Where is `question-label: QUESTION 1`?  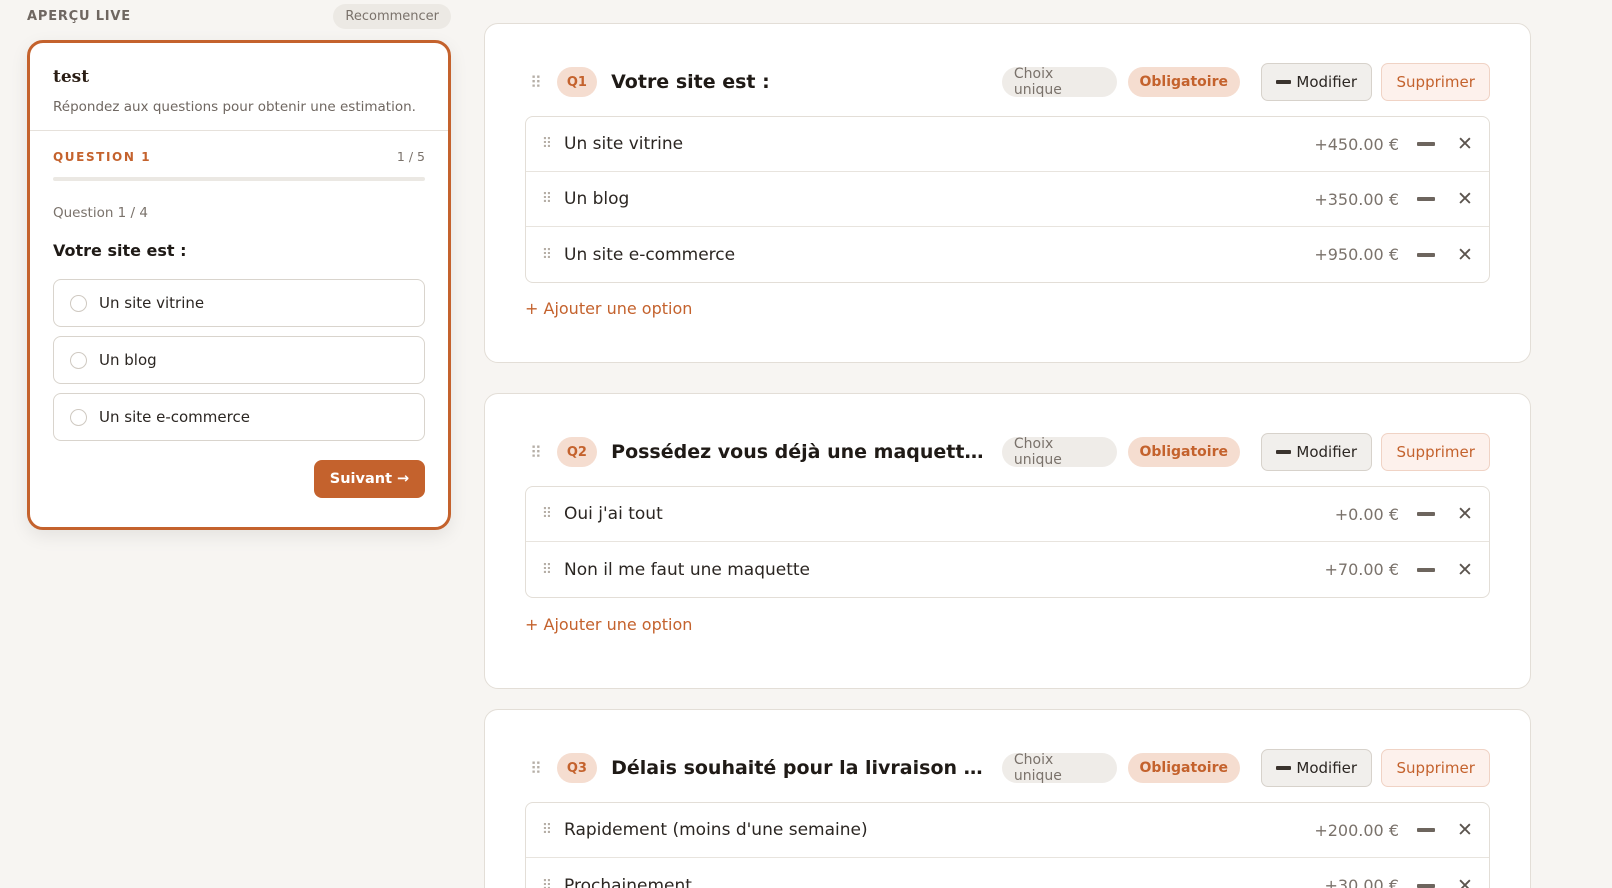 question-label: QUESTION 1 is located at coordinates (102, 156).